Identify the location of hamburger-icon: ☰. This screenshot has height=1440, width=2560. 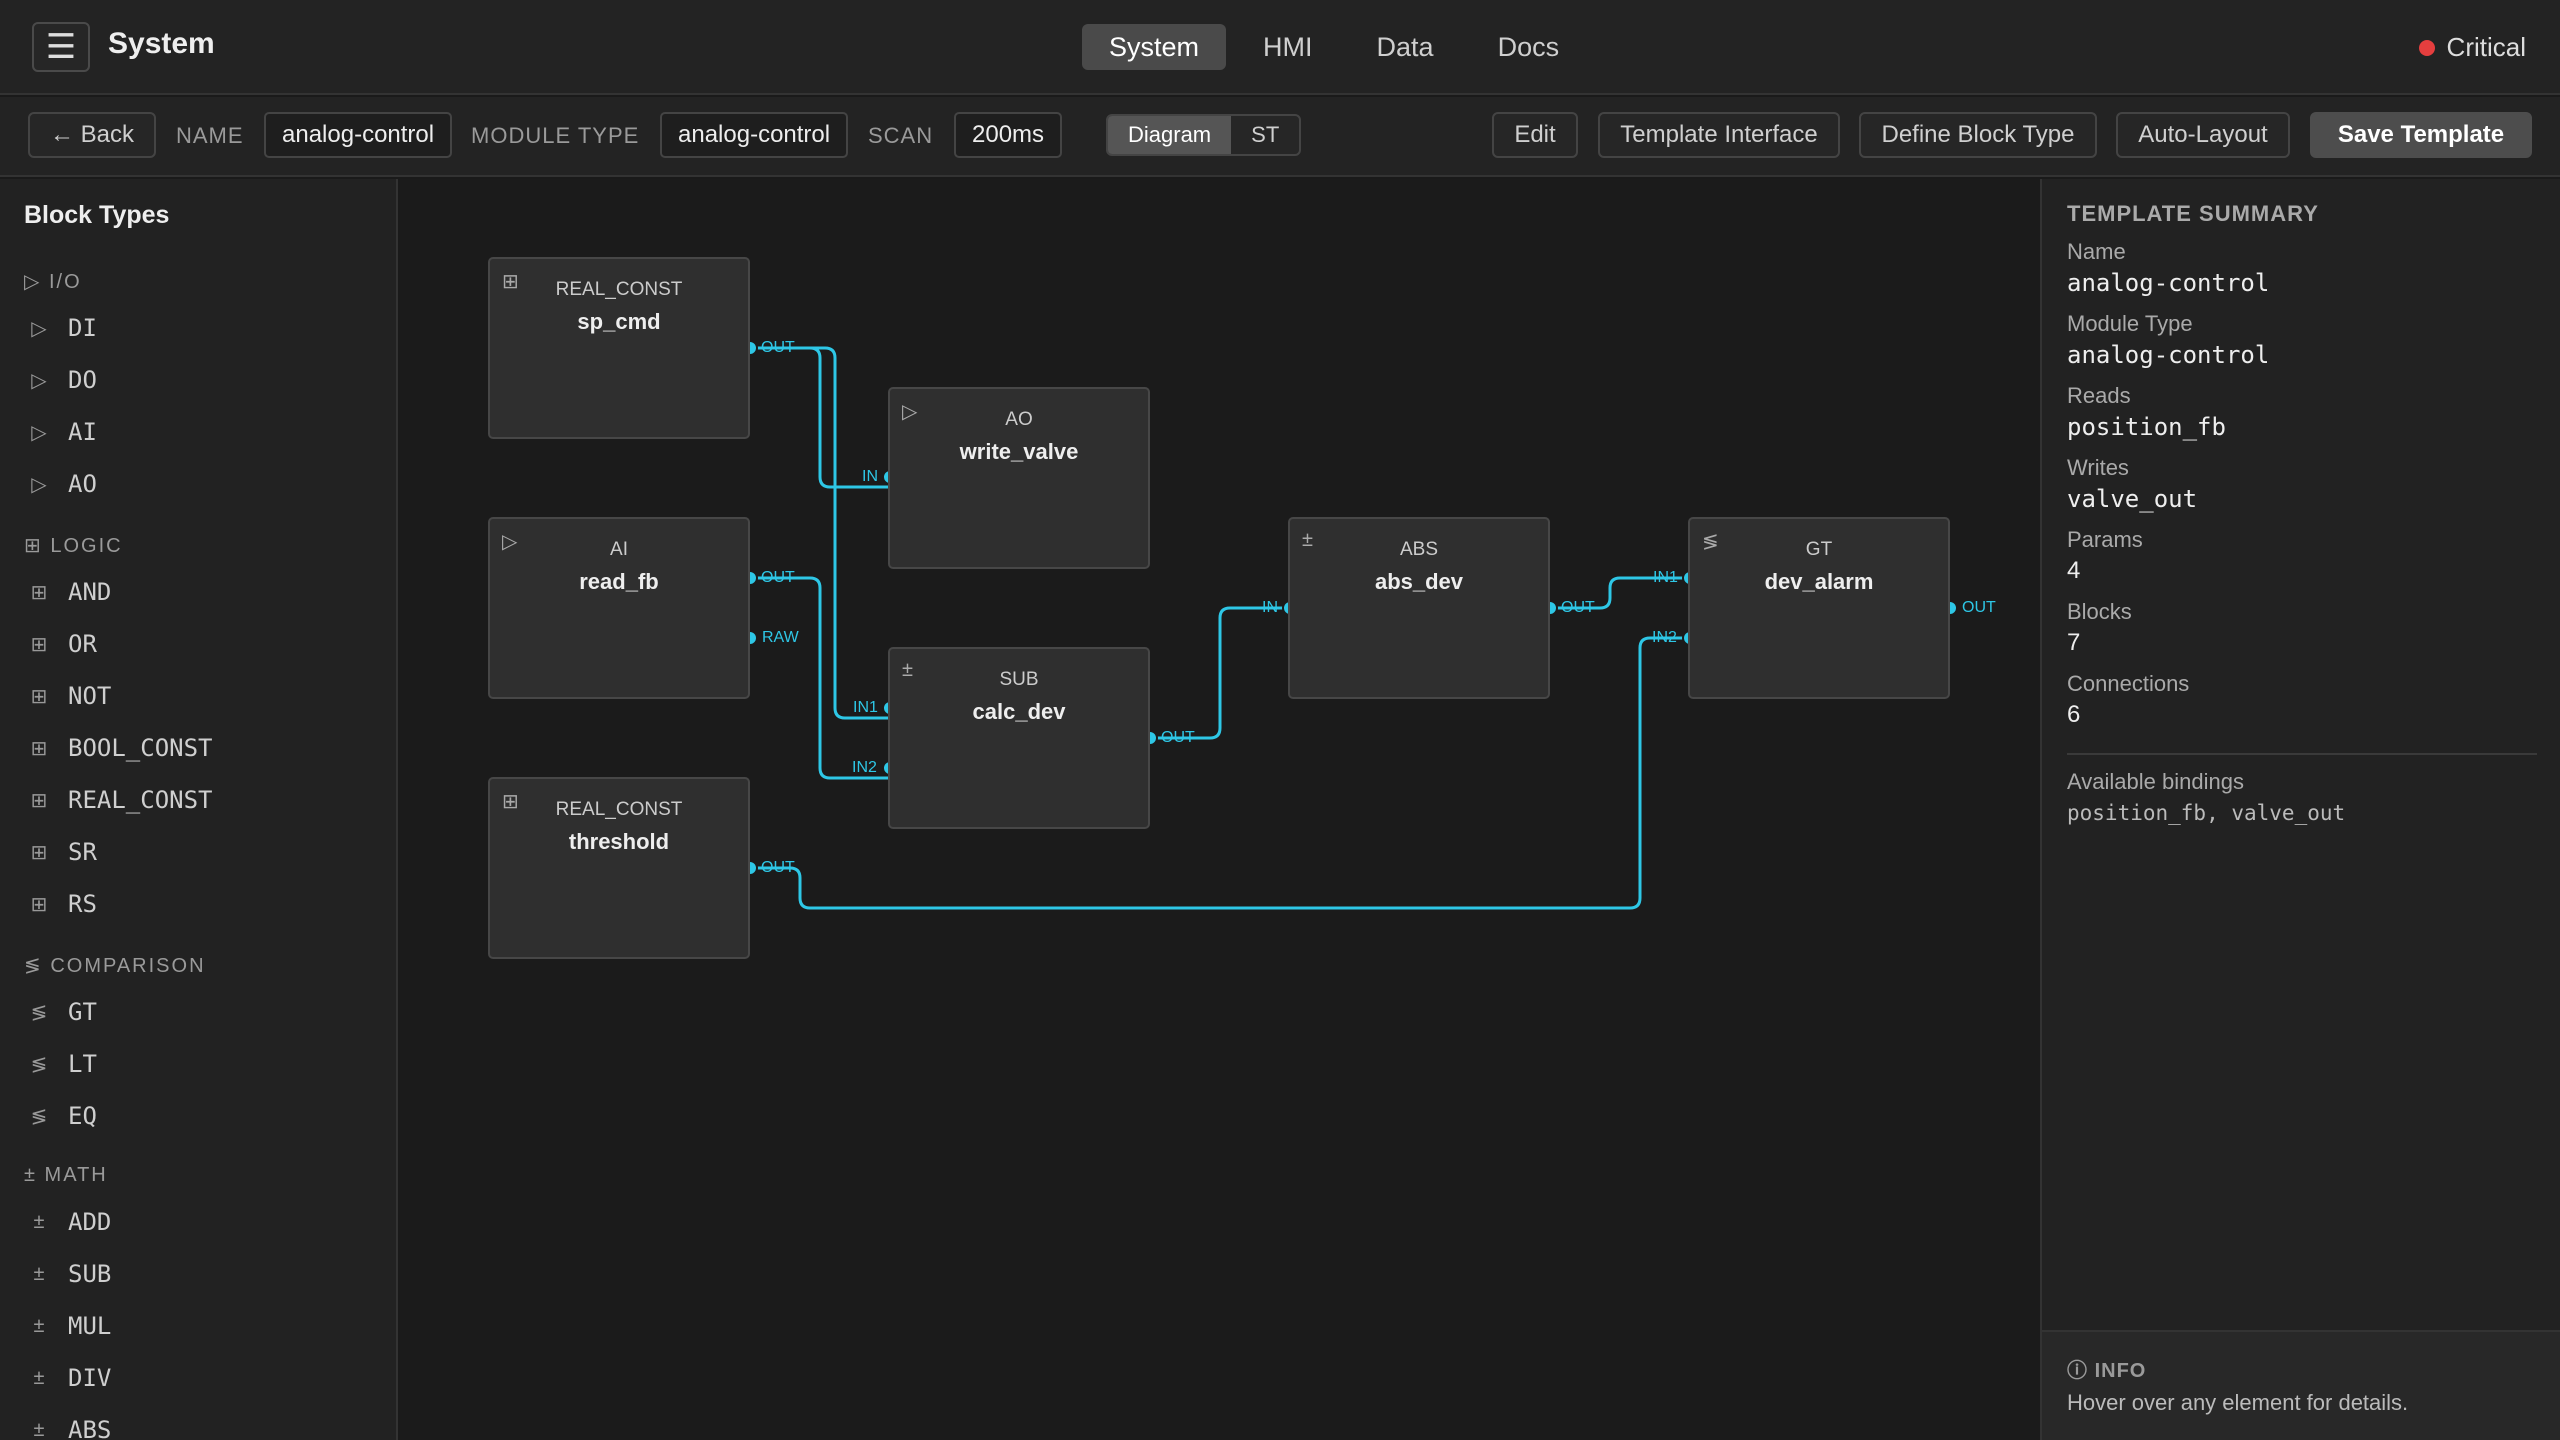
(61, 47).